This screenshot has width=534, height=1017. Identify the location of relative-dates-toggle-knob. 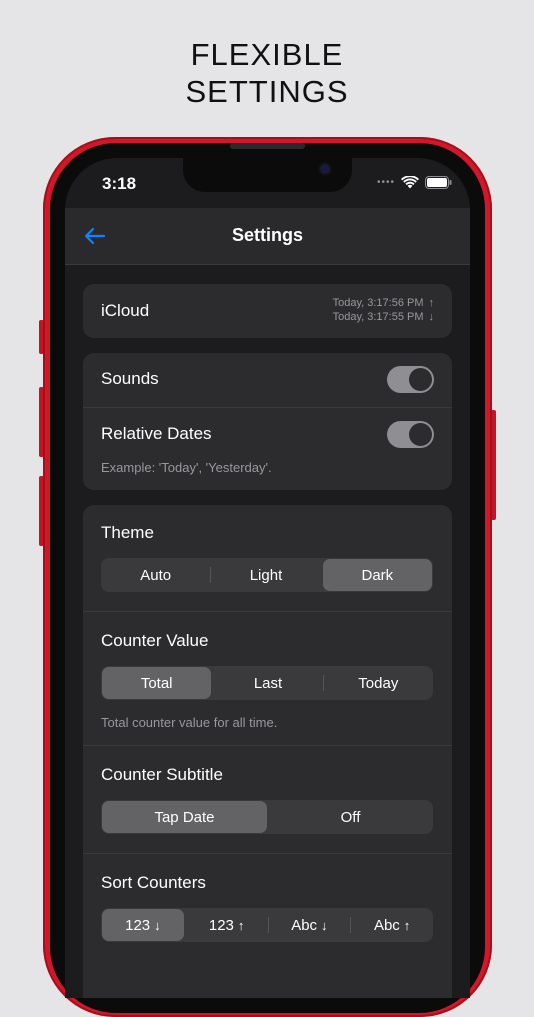
(420, 434).